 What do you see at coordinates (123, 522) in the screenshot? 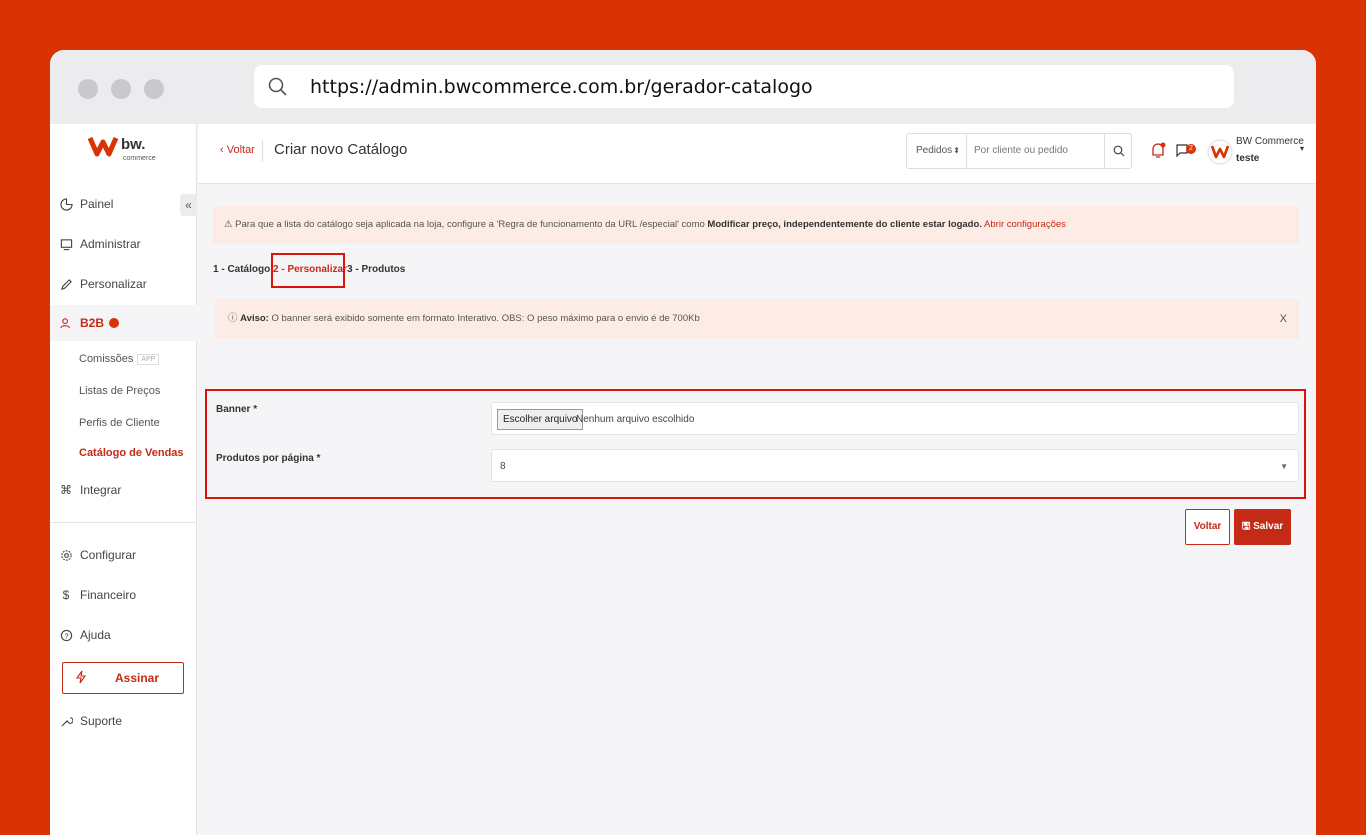
I see `sidebar-divider` at bounding box center [123, 522].